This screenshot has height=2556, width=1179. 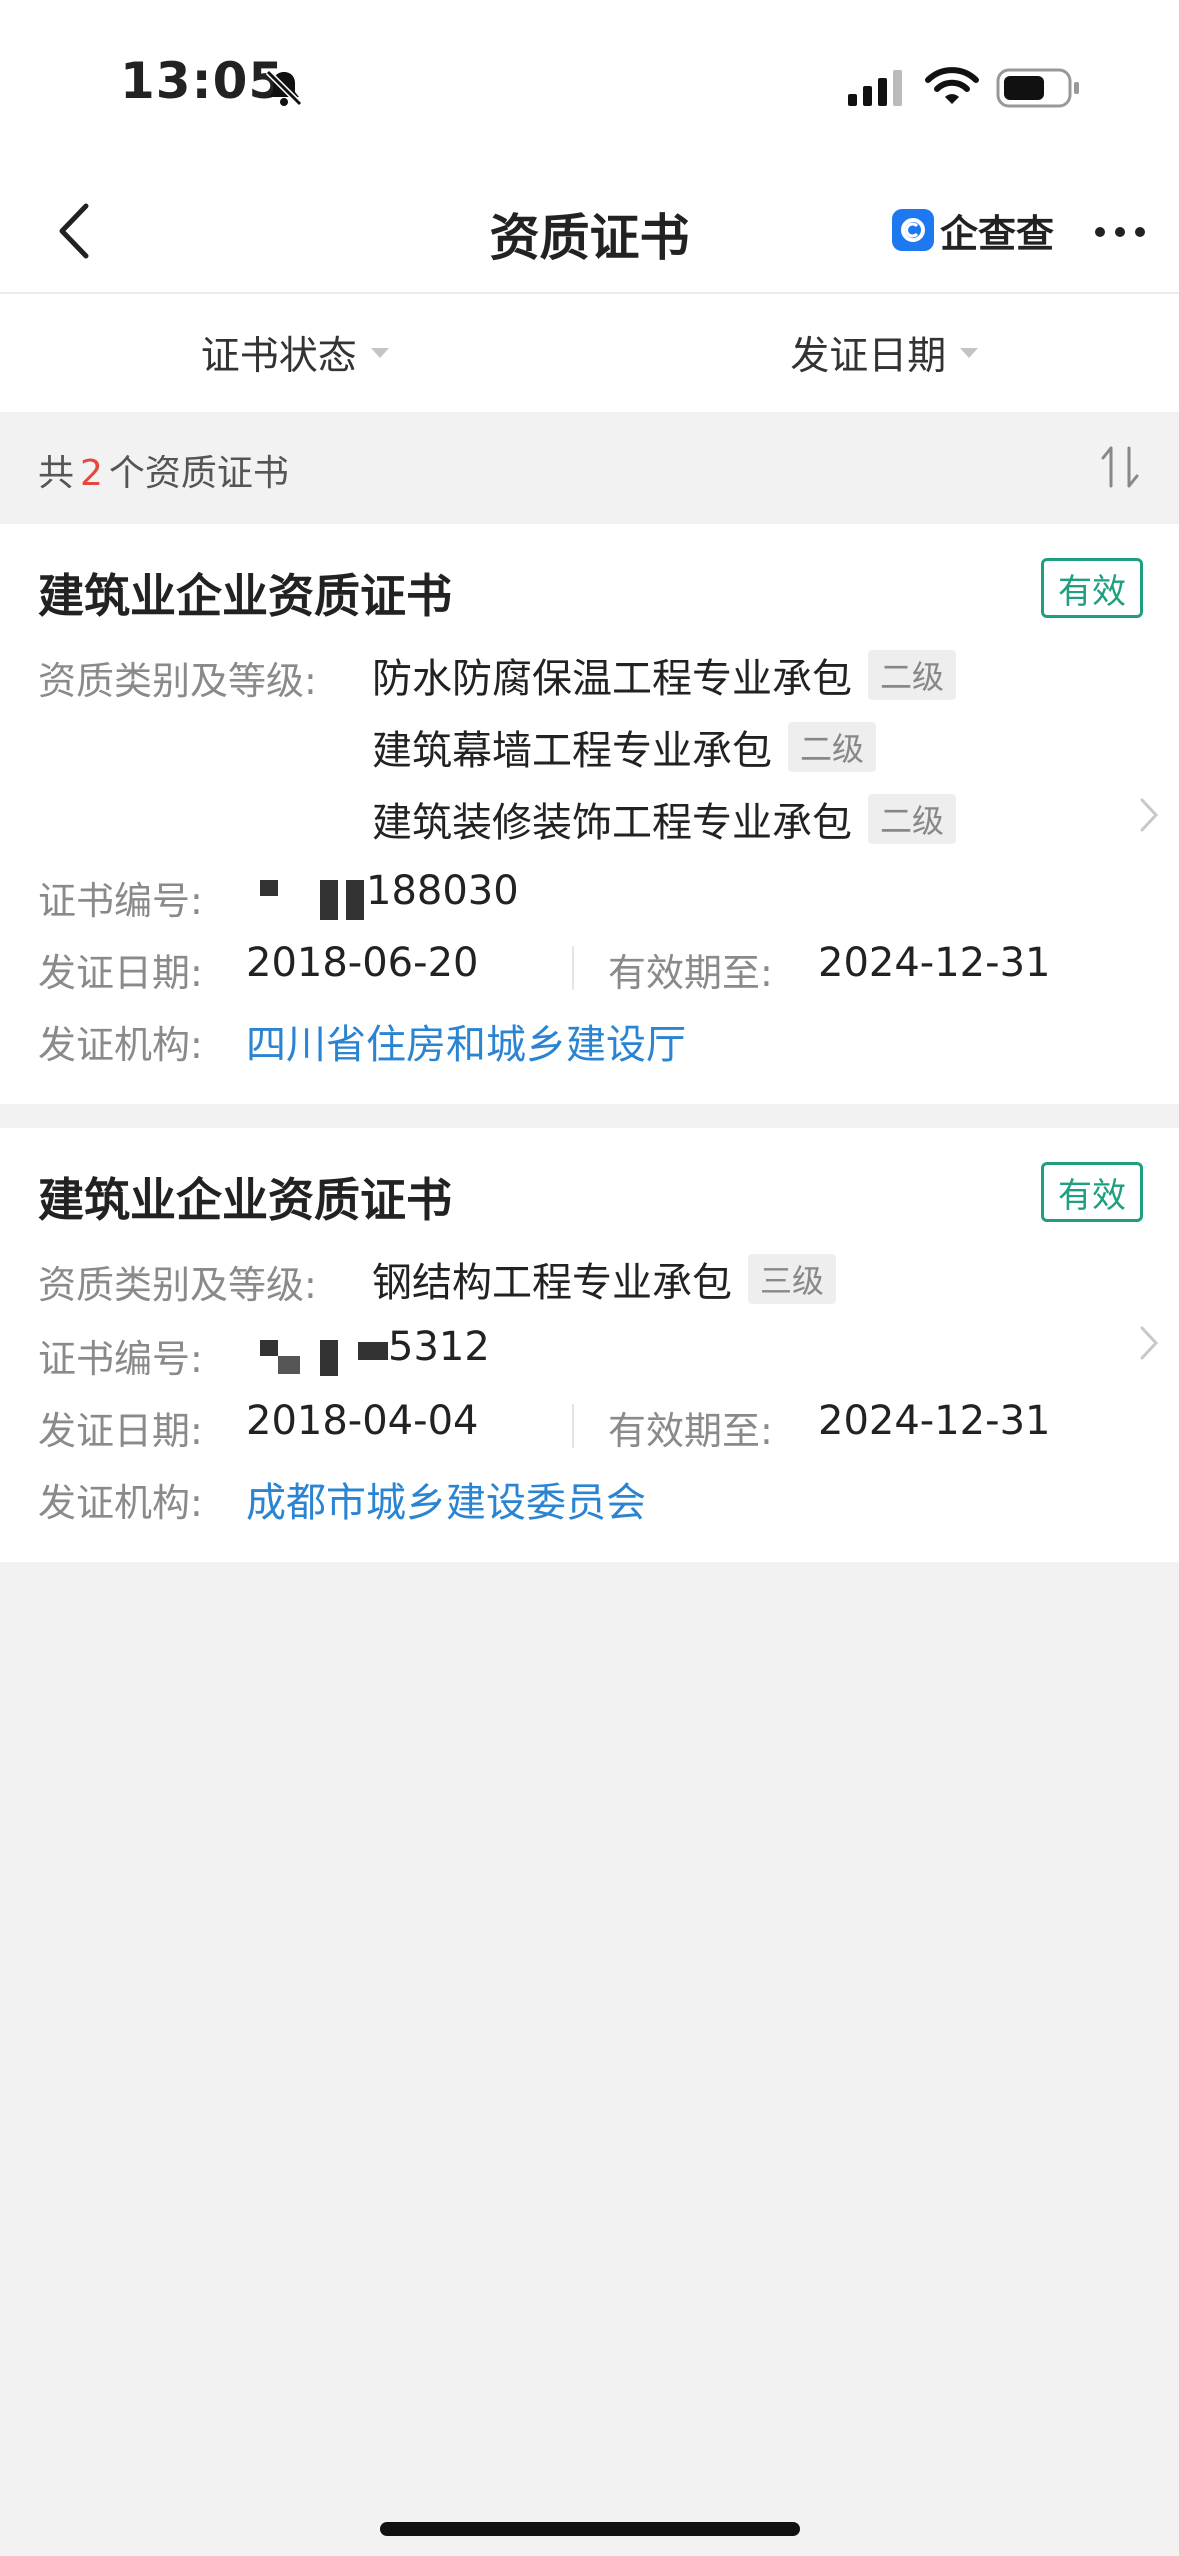 I want to click on status-time: 13:05, so click(x=202, y=81).